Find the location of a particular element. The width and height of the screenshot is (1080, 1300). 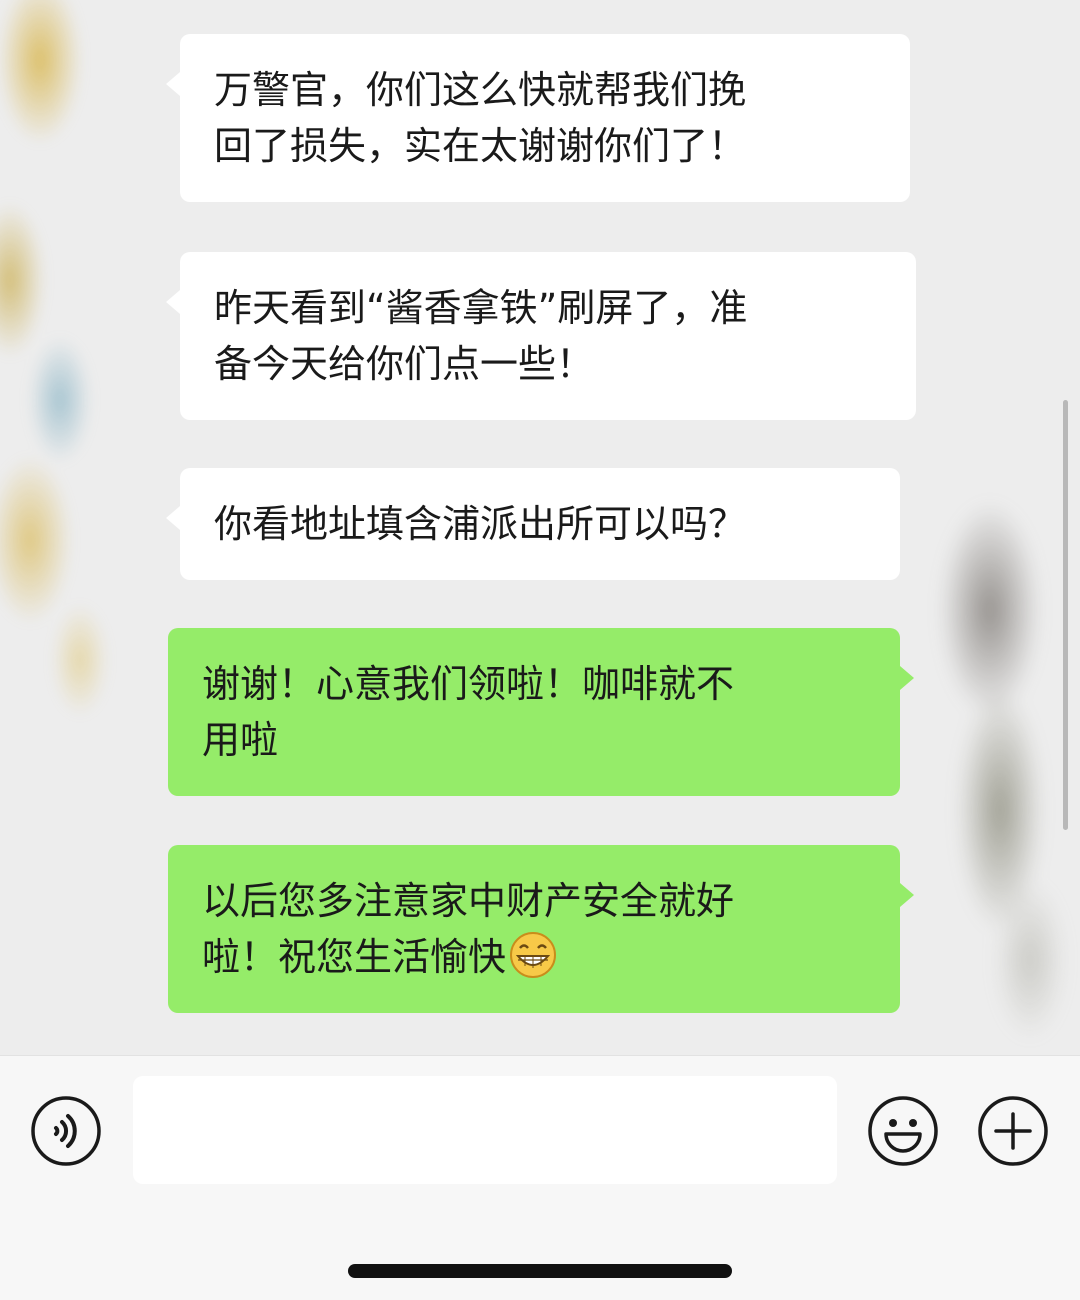

message-bubble-outgoing: 以后您多注意家中财产安全就好 啦！祝您生活愉快 is located at coordinates (541, 929).